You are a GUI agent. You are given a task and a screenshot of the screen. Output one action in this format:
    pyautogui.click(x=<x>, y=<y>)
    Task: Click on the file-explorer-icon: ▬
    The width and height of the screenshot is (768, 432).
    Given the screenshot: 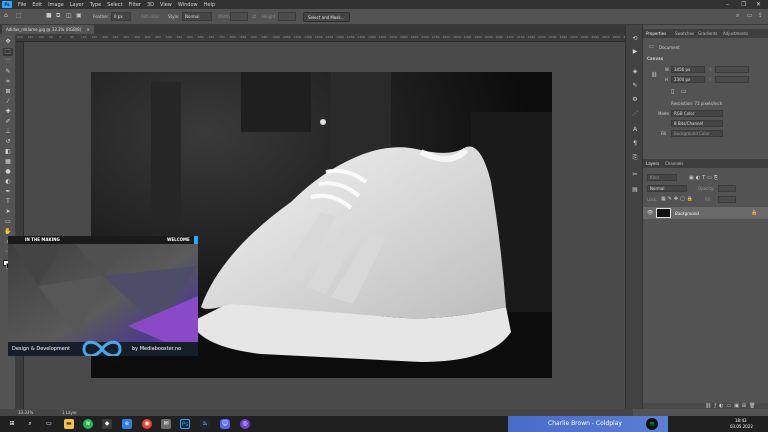 What is the action you would take?
    pyautogui.click(x=69, y=424)
    